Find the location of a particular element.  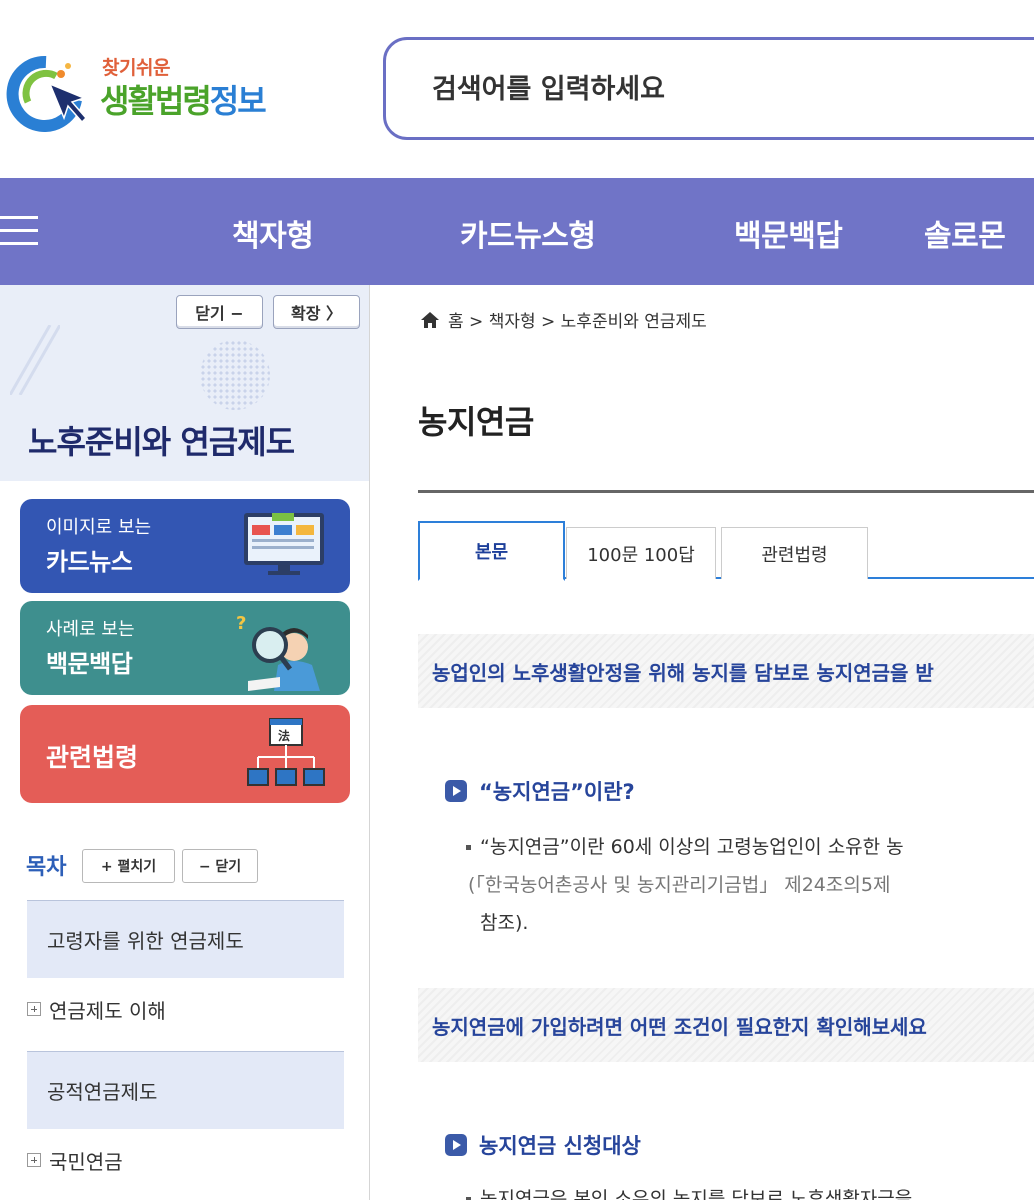

cardnews-card-sub: 이미지로 보는 is located at coordinates (99, 527).